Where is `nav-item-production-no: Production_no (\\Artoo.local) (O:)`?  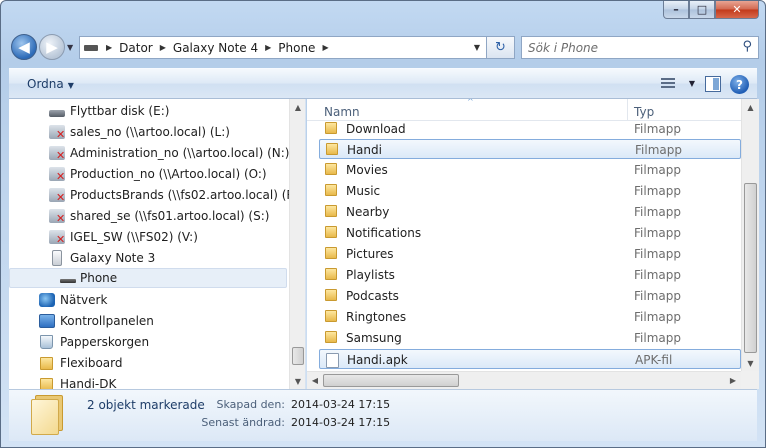 nav-item-production-no: Production_no (\\Artoo.local) (O:) is located at coordinates (149, 174).